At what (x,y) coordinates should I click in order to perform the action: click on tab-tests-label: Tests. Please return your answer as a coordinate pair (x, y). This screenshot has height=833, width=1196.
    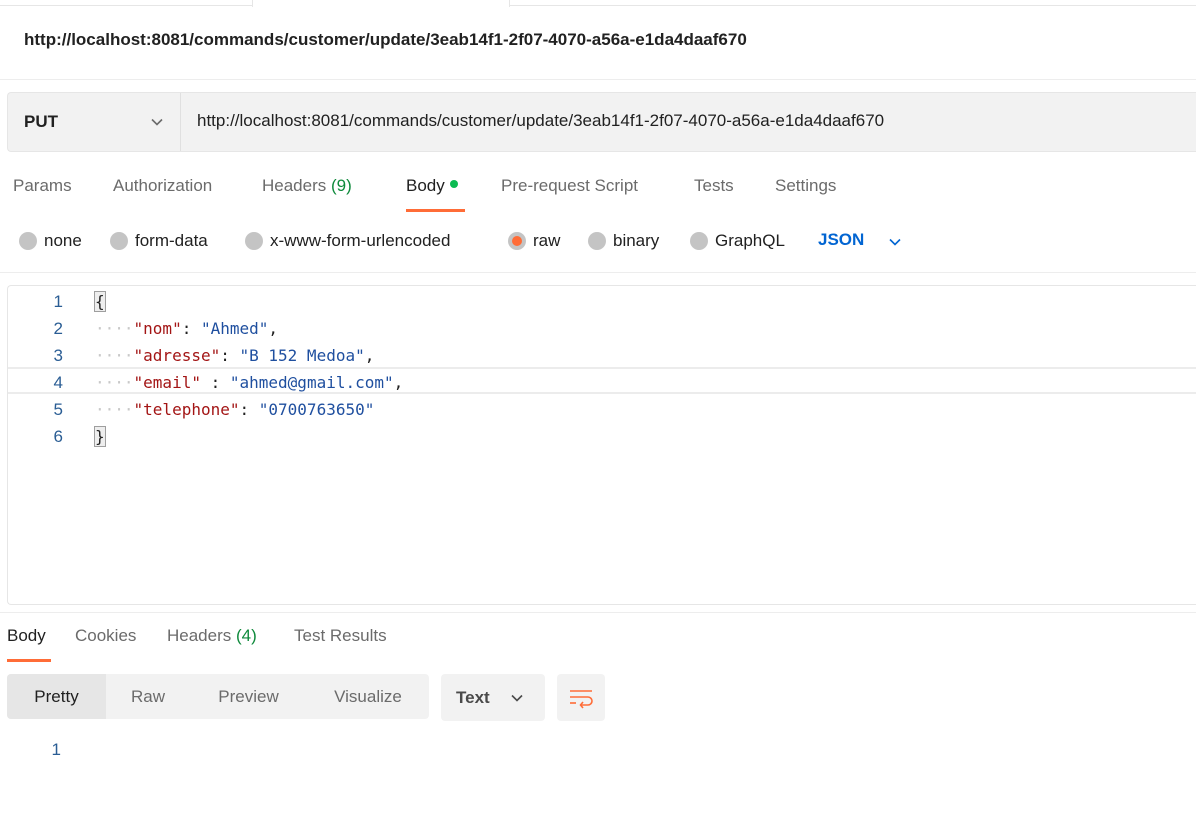
    Looking at the image, I should click on (714, 185).